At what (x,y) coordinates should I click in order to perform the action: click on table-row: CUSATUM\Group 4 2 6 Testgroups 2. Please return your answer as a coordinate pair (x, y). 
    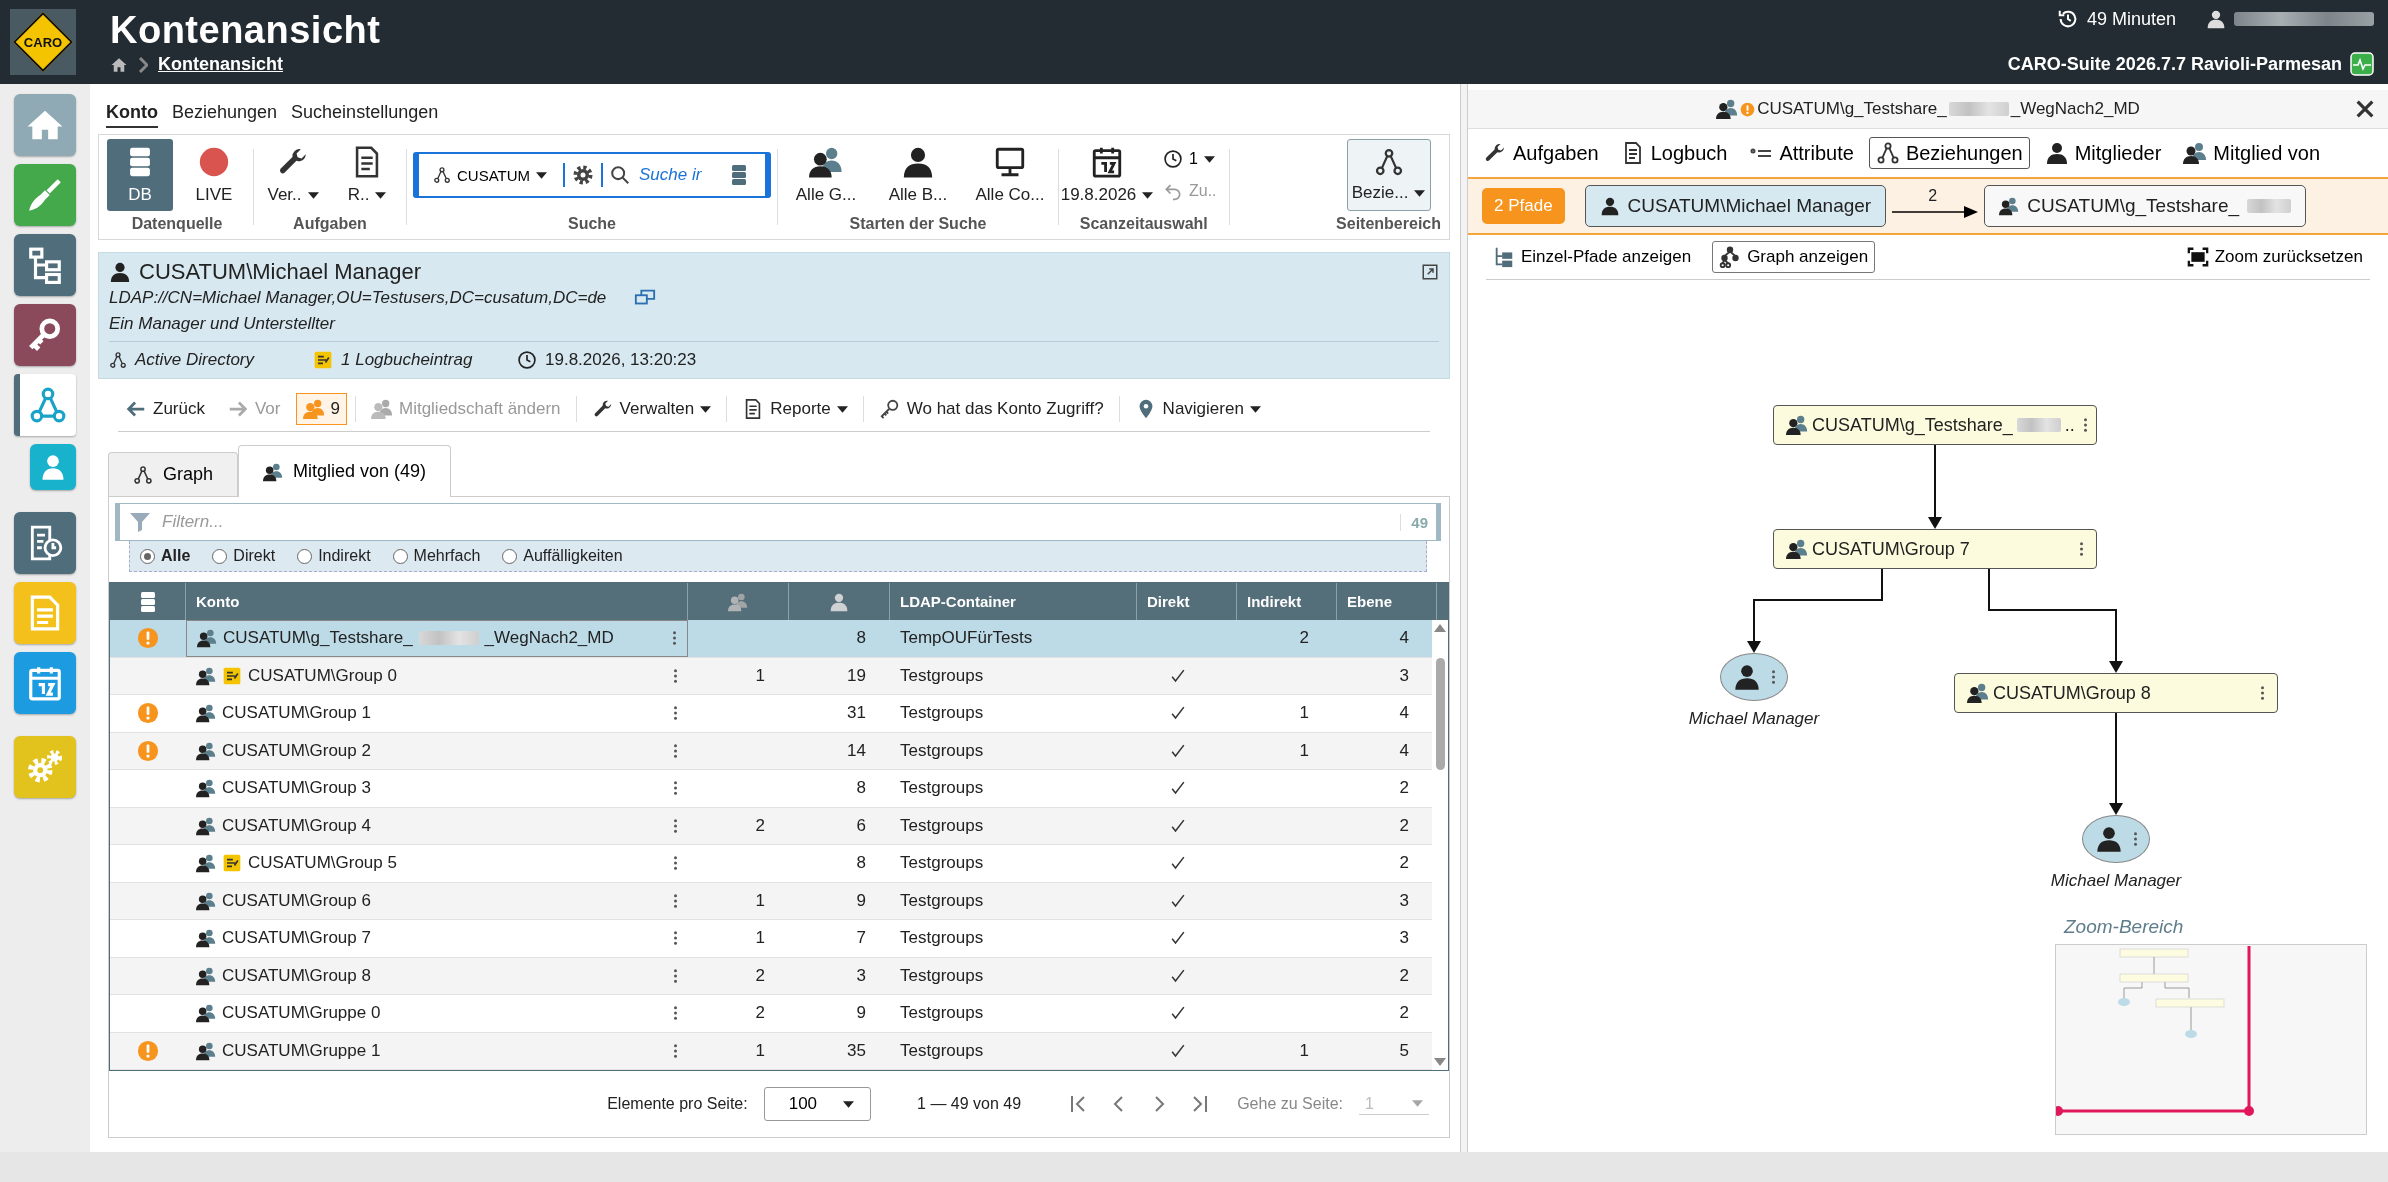
    Looking at the image, I should click on (771, 826).